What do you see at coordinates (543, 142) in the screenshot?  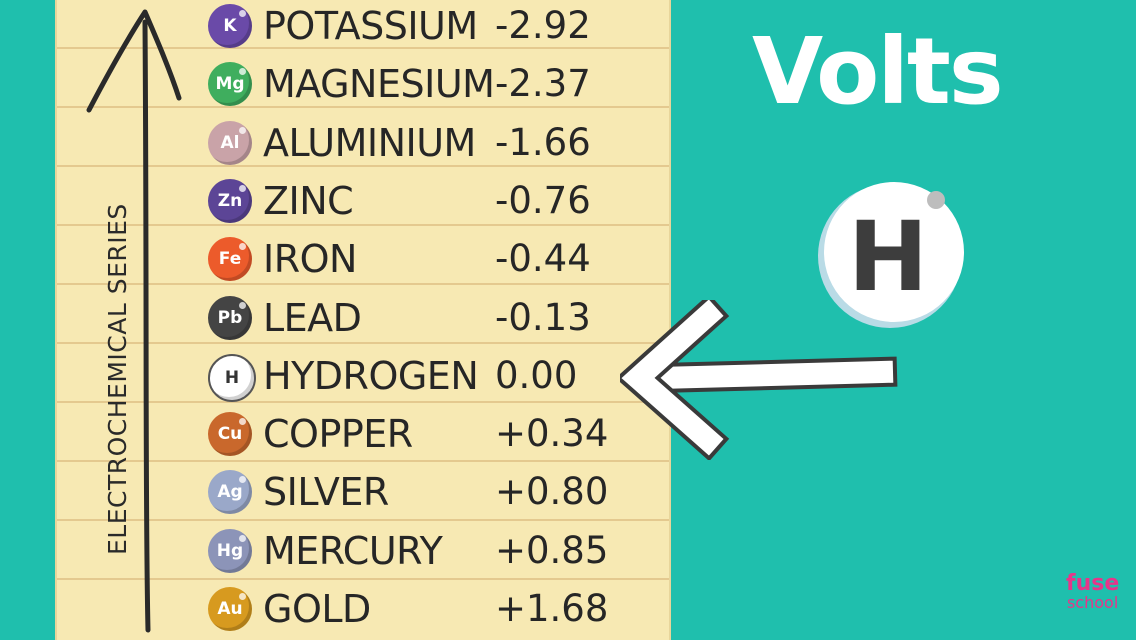 I see `electrode-potential: -1.66` at bounding box center [543, 142].